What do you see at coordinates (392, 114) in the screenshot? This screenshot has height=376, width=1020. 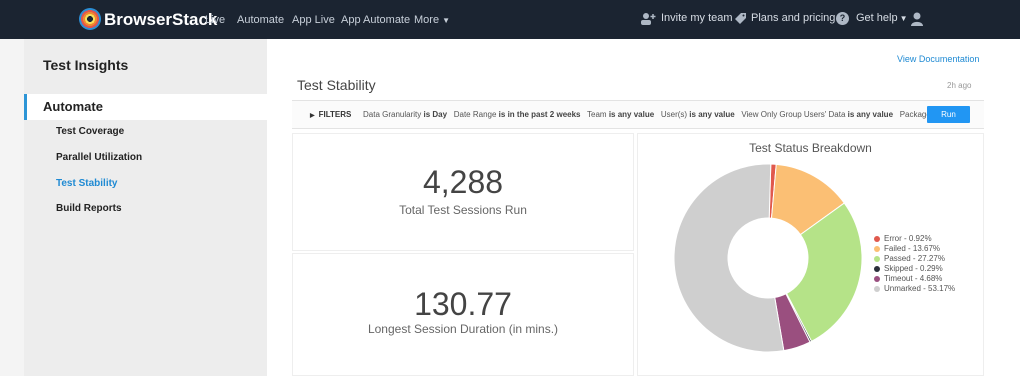 I see `filter-key: Data Granularity` at bounding box center [392, 114].